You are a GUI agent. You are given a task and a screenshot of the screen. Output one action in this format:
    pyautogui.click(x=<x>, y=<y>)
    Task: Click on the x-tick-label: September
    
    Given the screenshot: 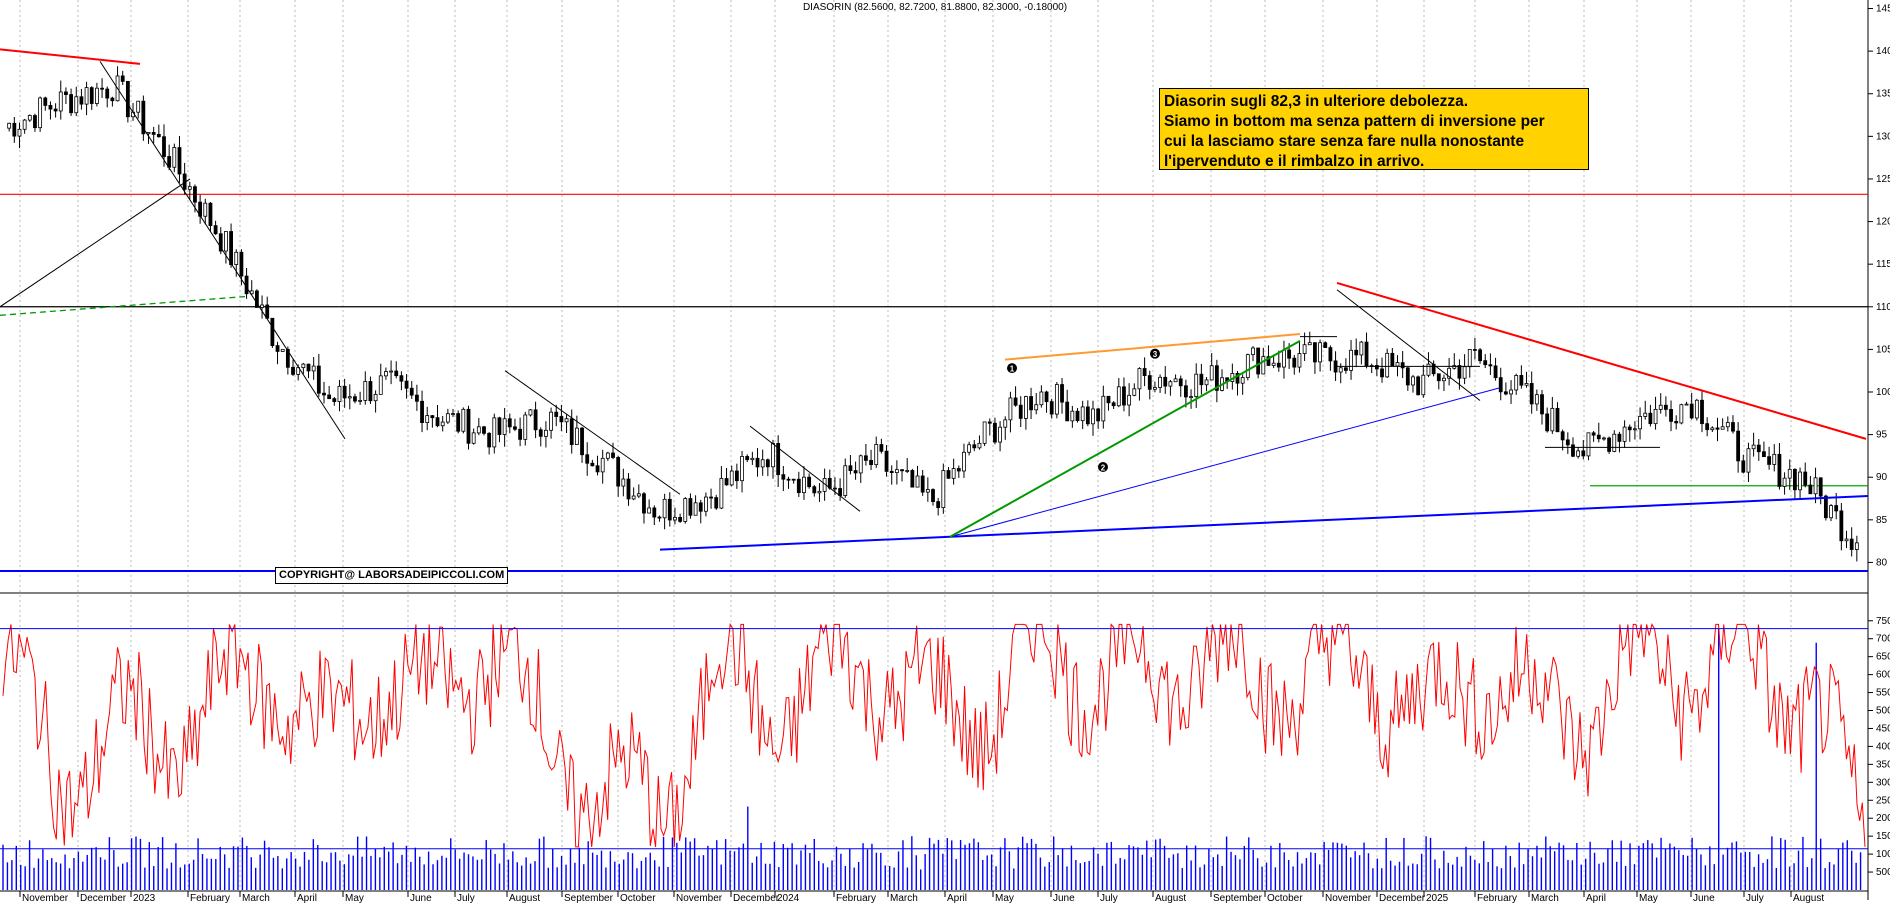 What is the action you would take?
    pyautogui.click(x=1238, y=898)
    